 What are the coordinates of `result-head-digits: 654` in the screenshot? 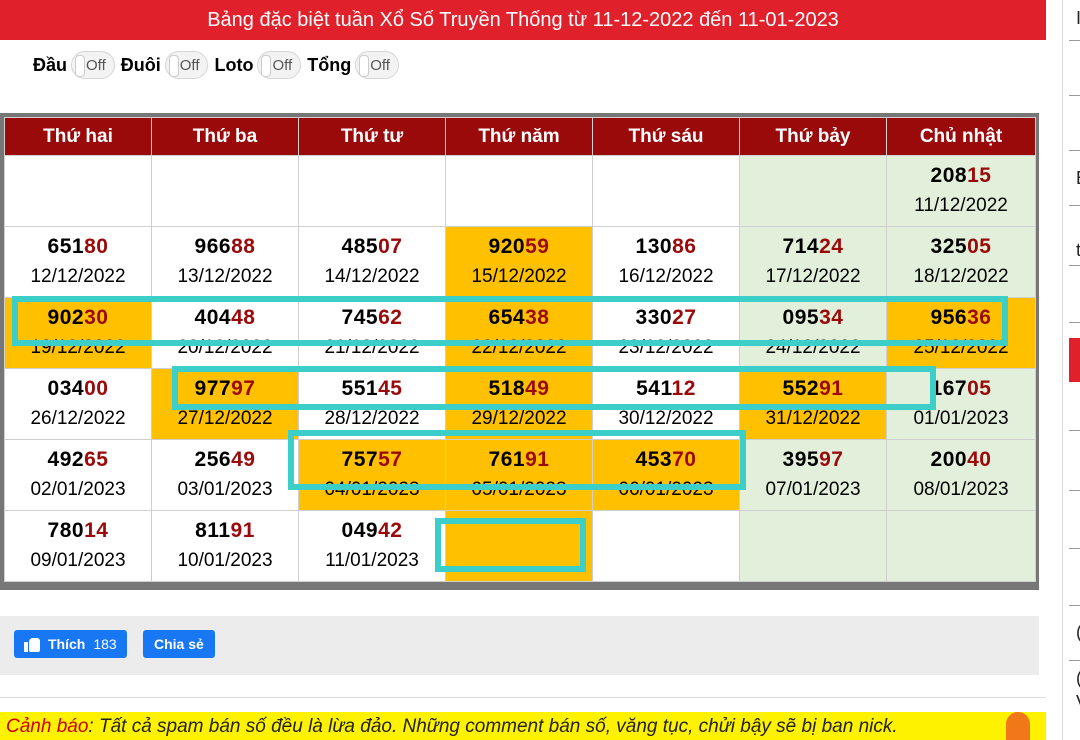 It's located at (507, 317).